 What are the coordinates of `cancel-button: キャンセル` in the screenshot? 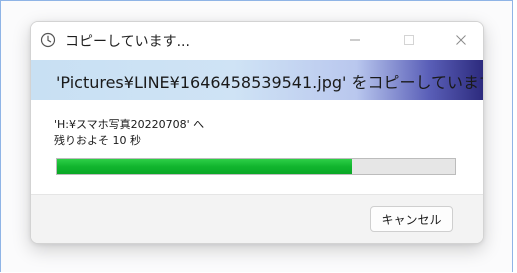 It's located at (411, 219).